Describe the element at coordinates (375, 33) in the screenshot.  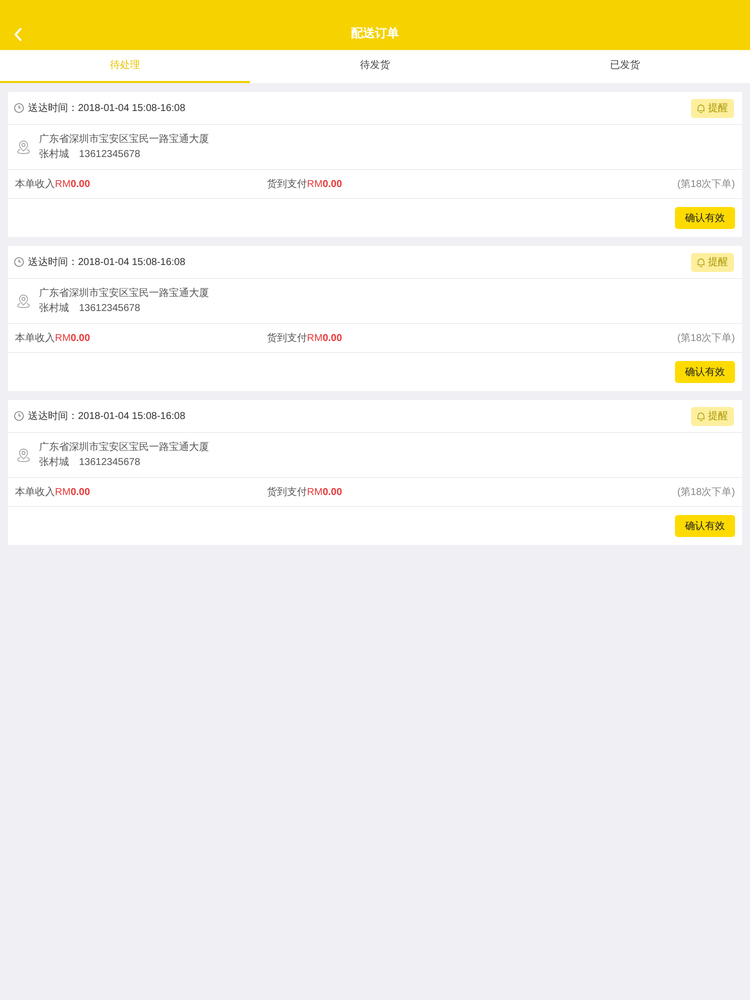
I see `page-title: 配送订单` at that location.